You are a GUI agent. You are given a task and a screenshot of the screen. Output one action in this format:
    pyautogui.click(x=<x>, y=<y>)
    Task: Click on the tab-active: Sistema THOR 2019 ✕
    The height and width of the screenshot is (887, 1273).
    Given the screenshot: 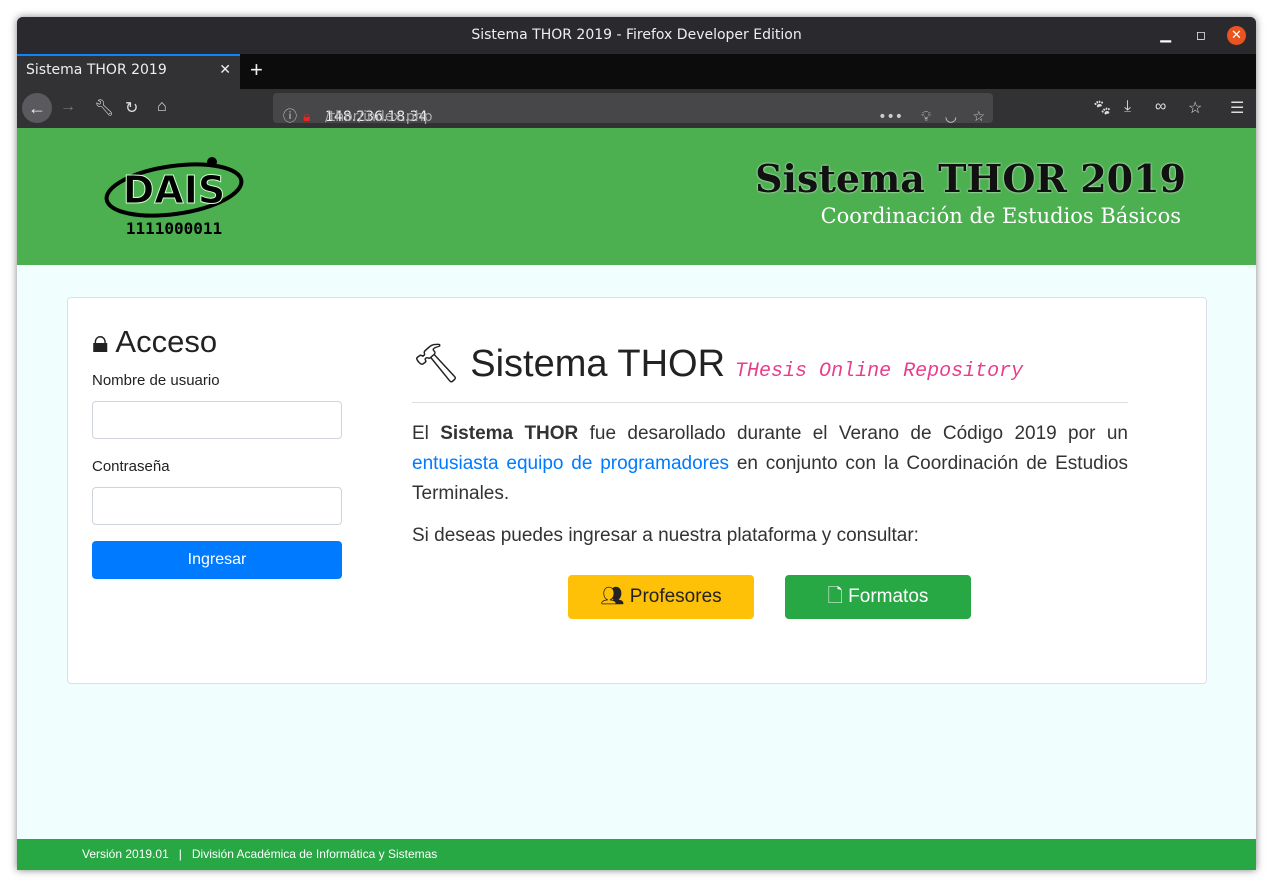 What is the action you would take?
    pyautogui.click(x=128, y=71)
    